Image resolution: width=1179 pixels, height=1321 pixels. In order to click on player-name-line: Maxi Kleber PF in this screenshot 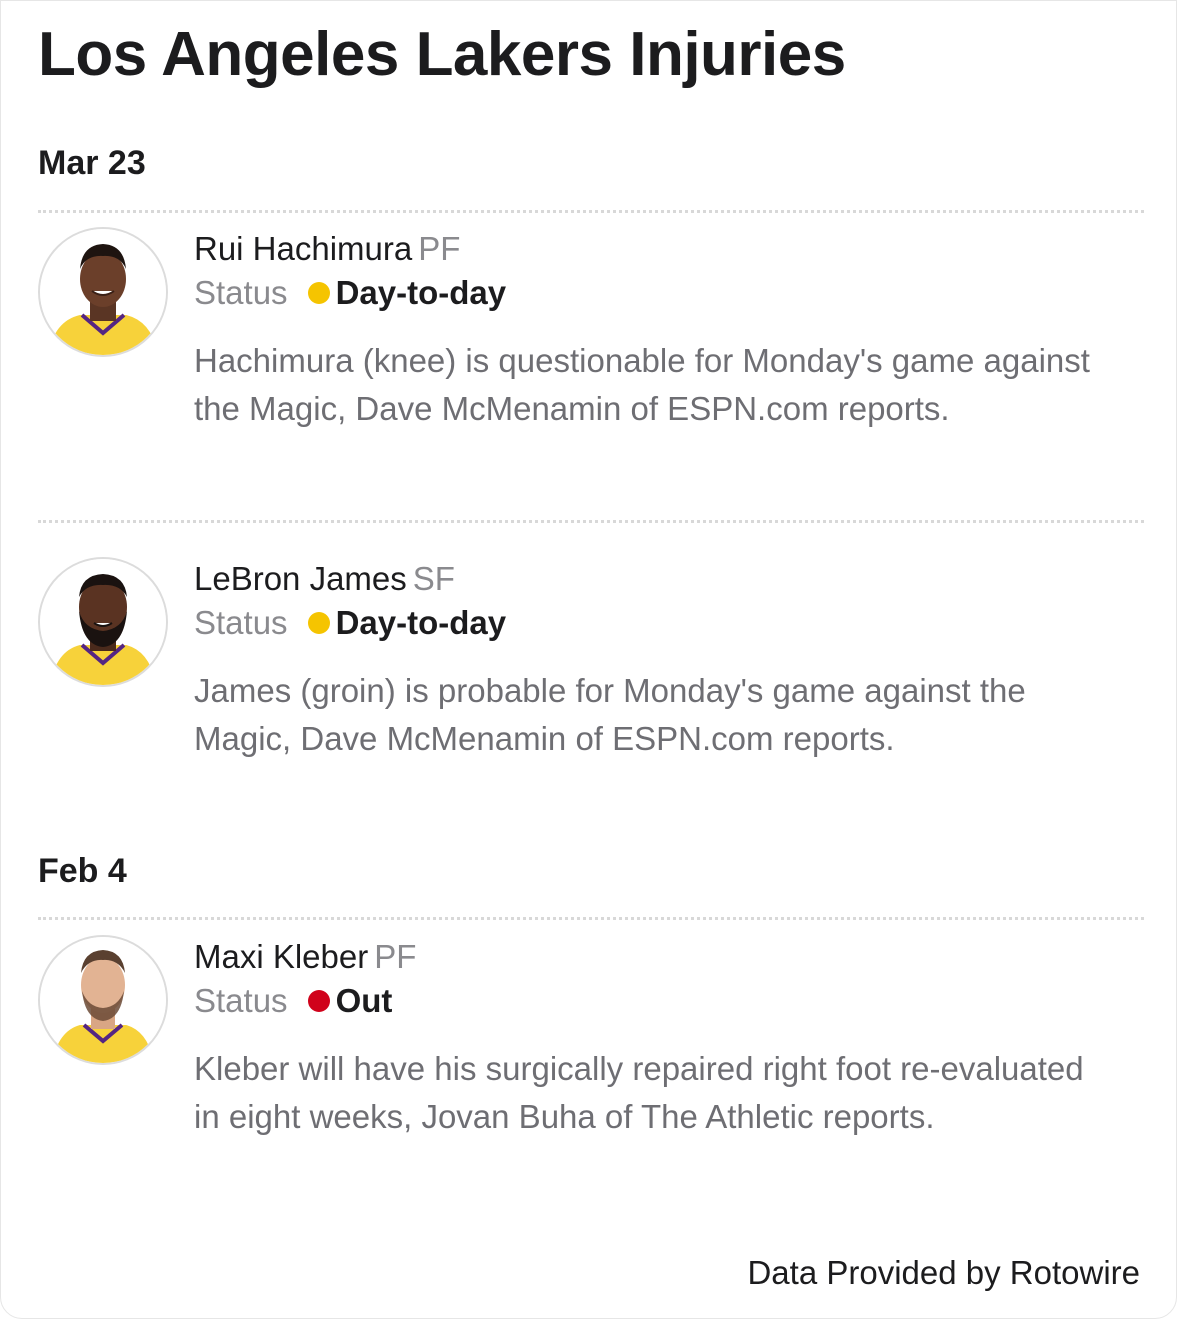, I will do `click(669, 957)`.